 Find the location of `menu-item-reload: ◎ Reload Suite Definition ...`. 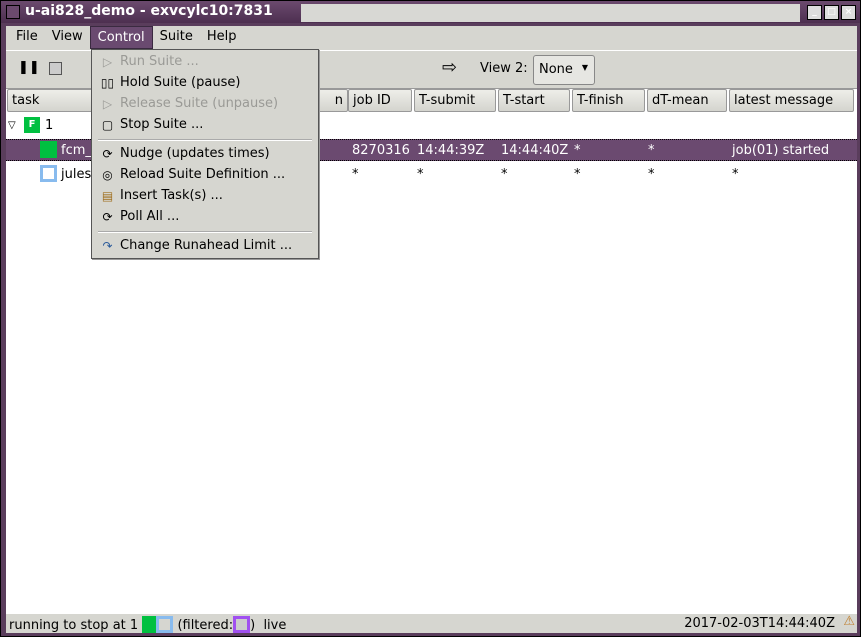

menu-item-reload: ◎ Reload Suite Definition ... is located at coordinates (205, 175).